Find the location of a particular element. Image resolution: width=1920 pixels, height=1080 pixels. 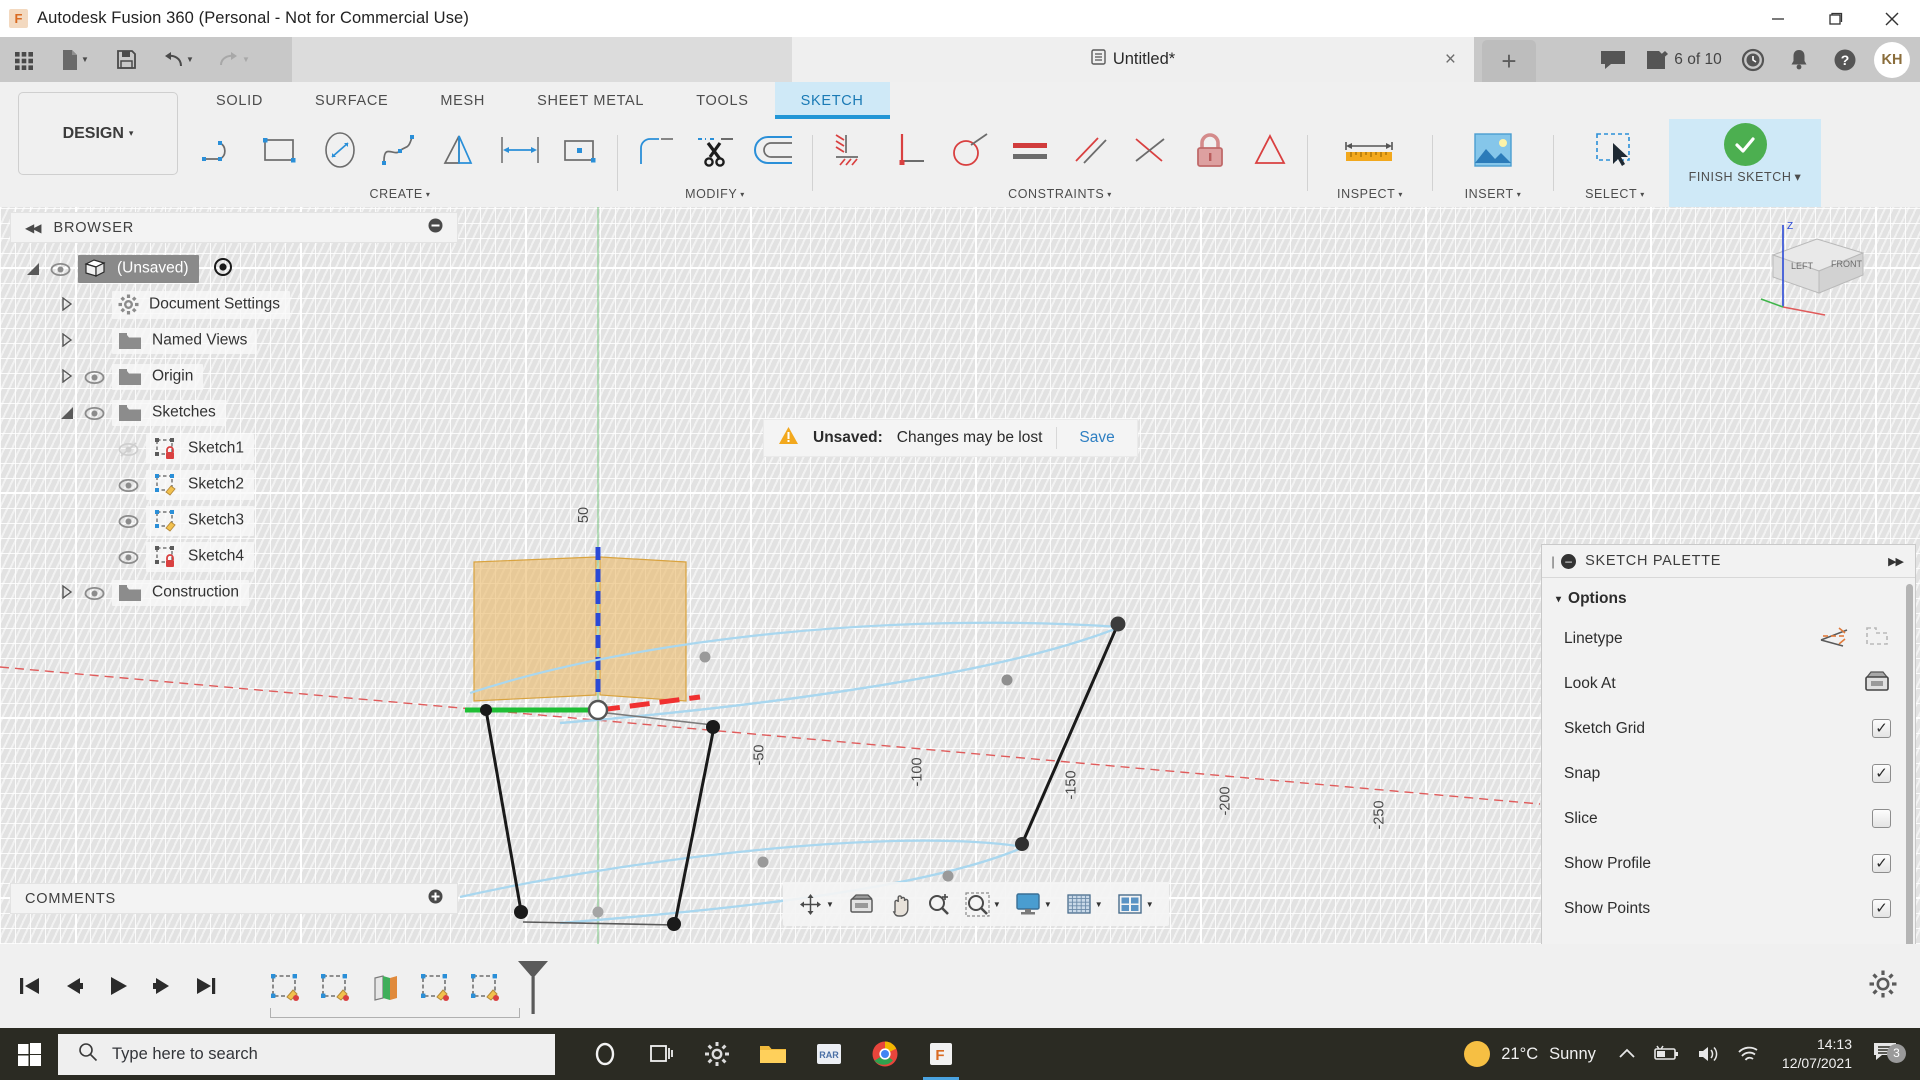

select-cursor-icon is located at coordinates (1615, 150).